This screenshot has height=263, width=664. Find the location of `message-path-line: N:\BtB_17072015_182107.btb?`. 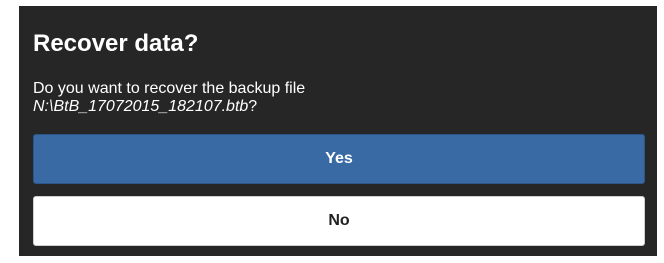

message-path-line: N:\BtB_17072015_182107.btb? is located at coordinates (169, 107).